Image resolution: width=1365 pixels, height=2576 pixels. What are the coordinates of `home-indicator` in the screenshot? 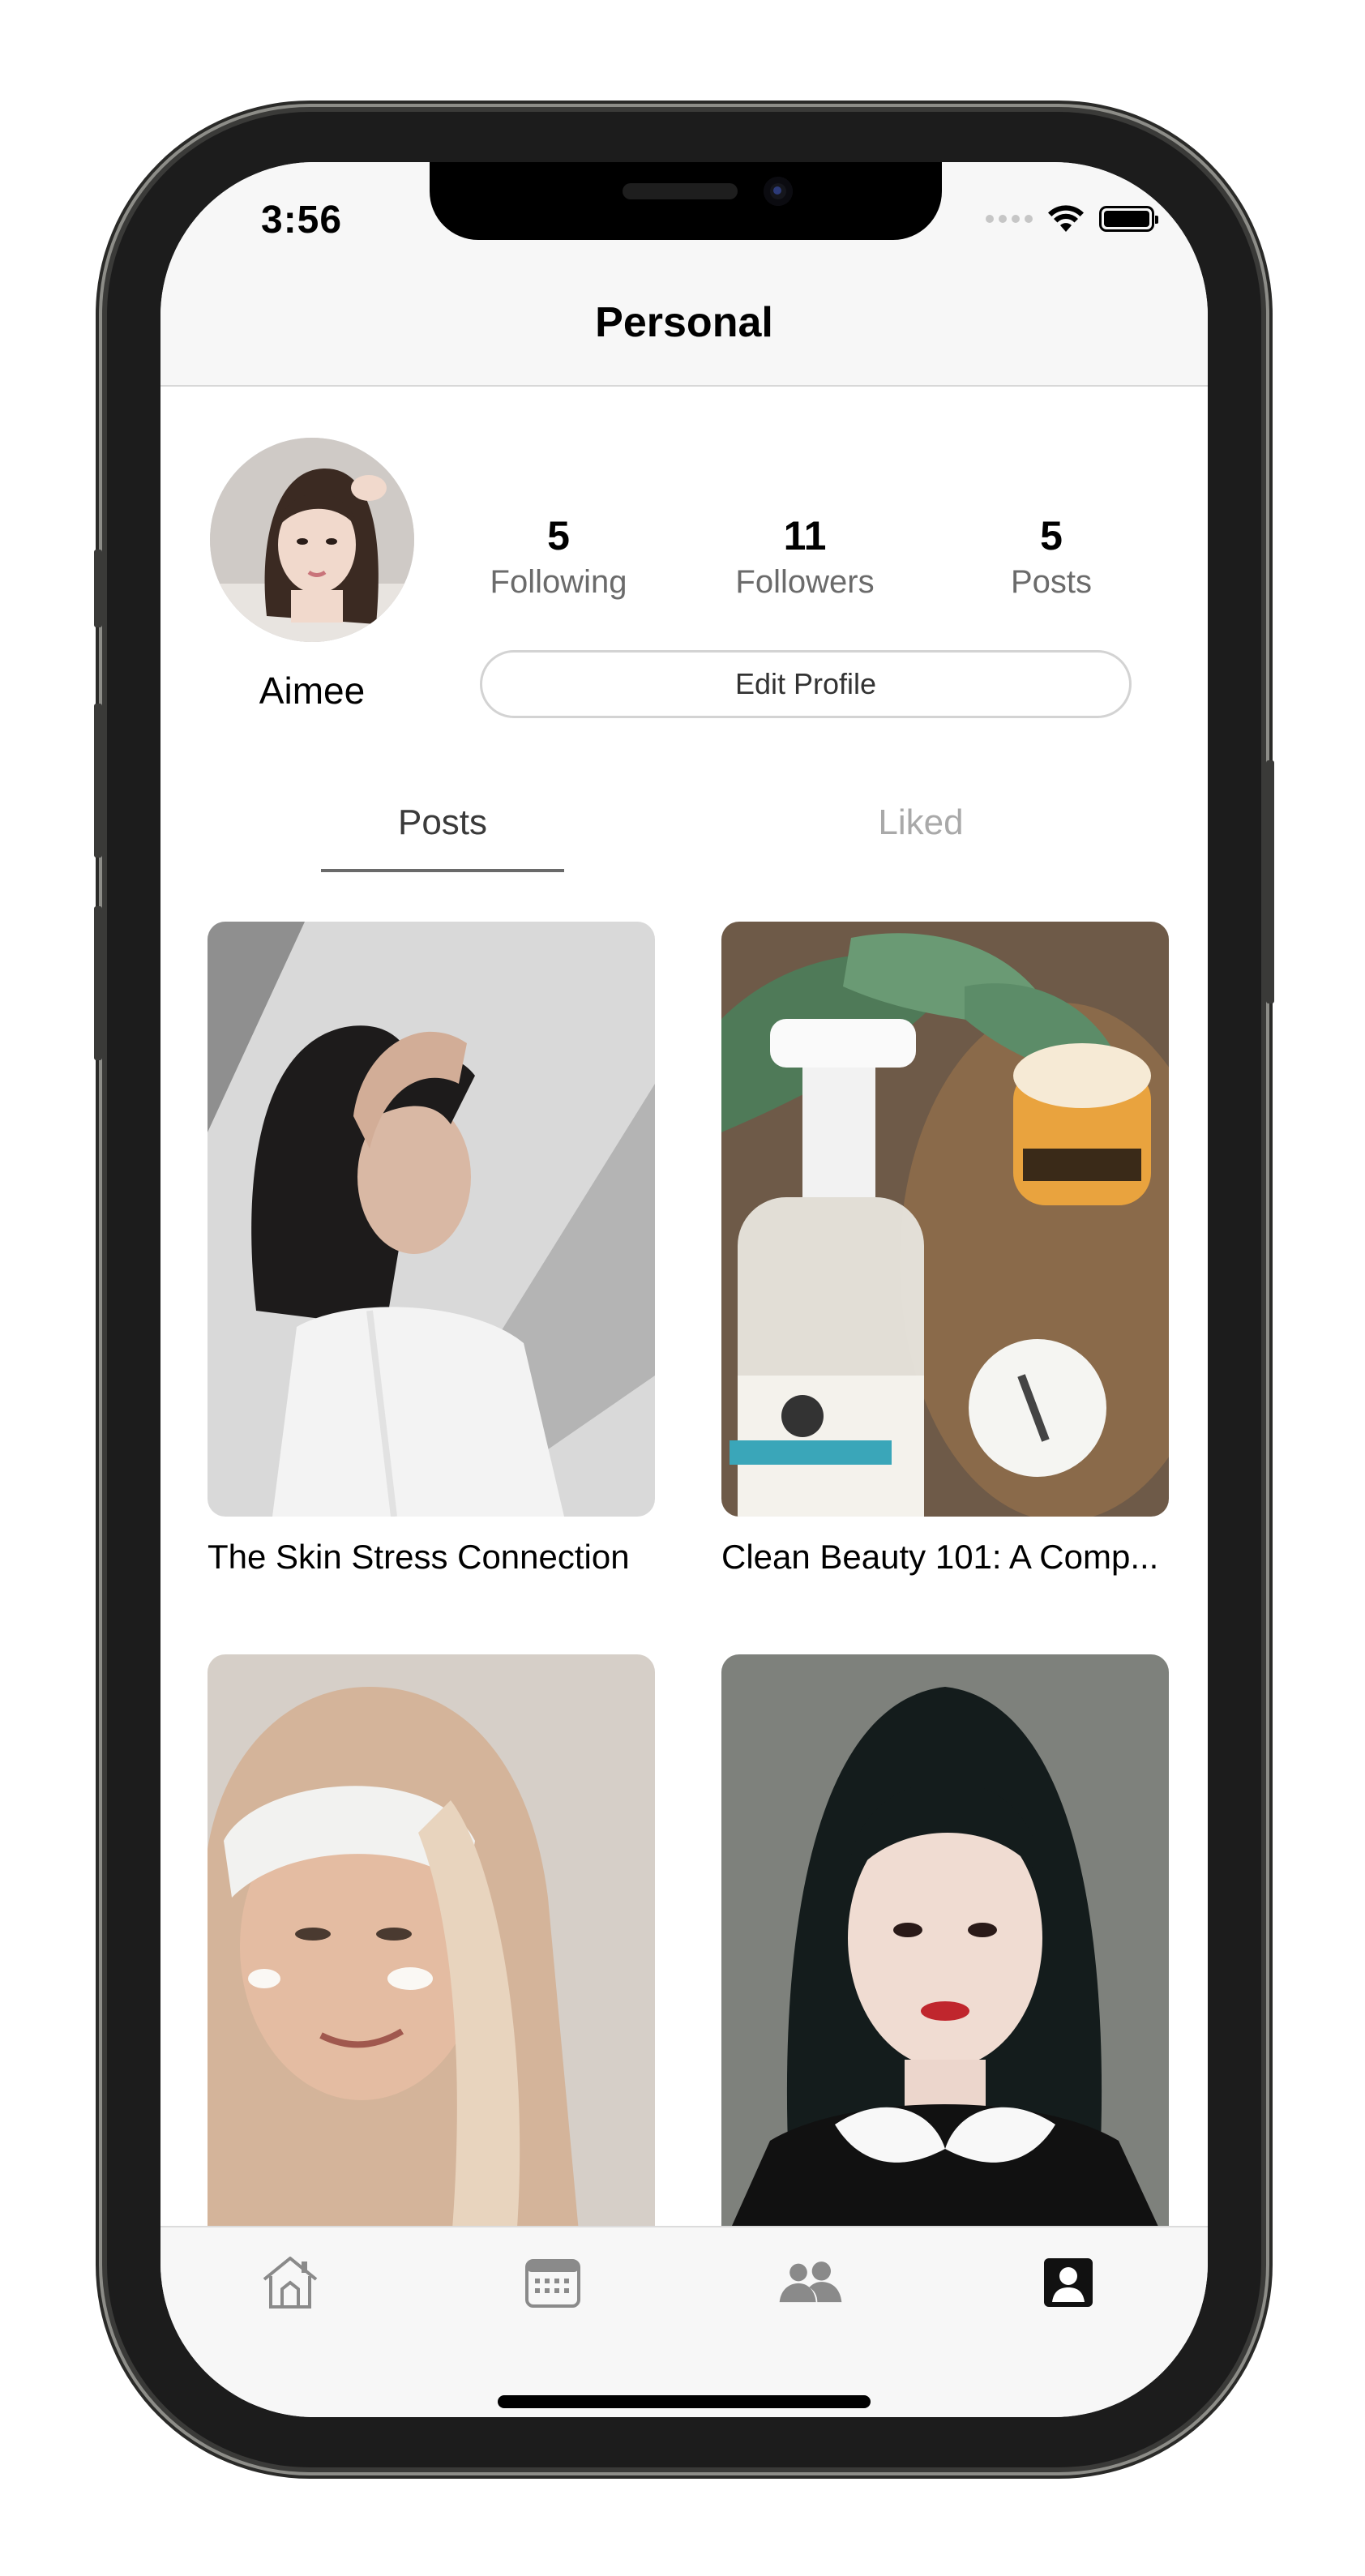 It's located at (684, 2401).